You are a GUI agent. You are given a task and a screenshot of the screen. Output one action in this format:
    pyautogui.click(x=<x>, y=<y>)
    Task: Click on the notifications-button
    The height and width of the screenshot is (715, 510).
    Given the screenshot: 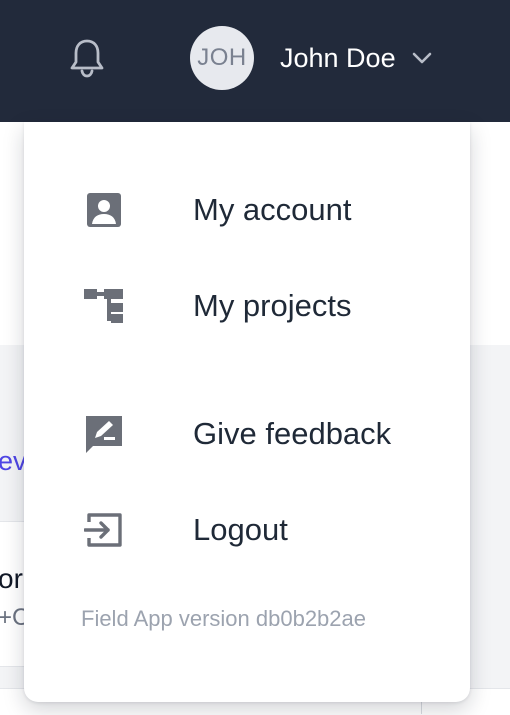 What is the action you would take?
    pyautogui.click(x=87, y=58)
    